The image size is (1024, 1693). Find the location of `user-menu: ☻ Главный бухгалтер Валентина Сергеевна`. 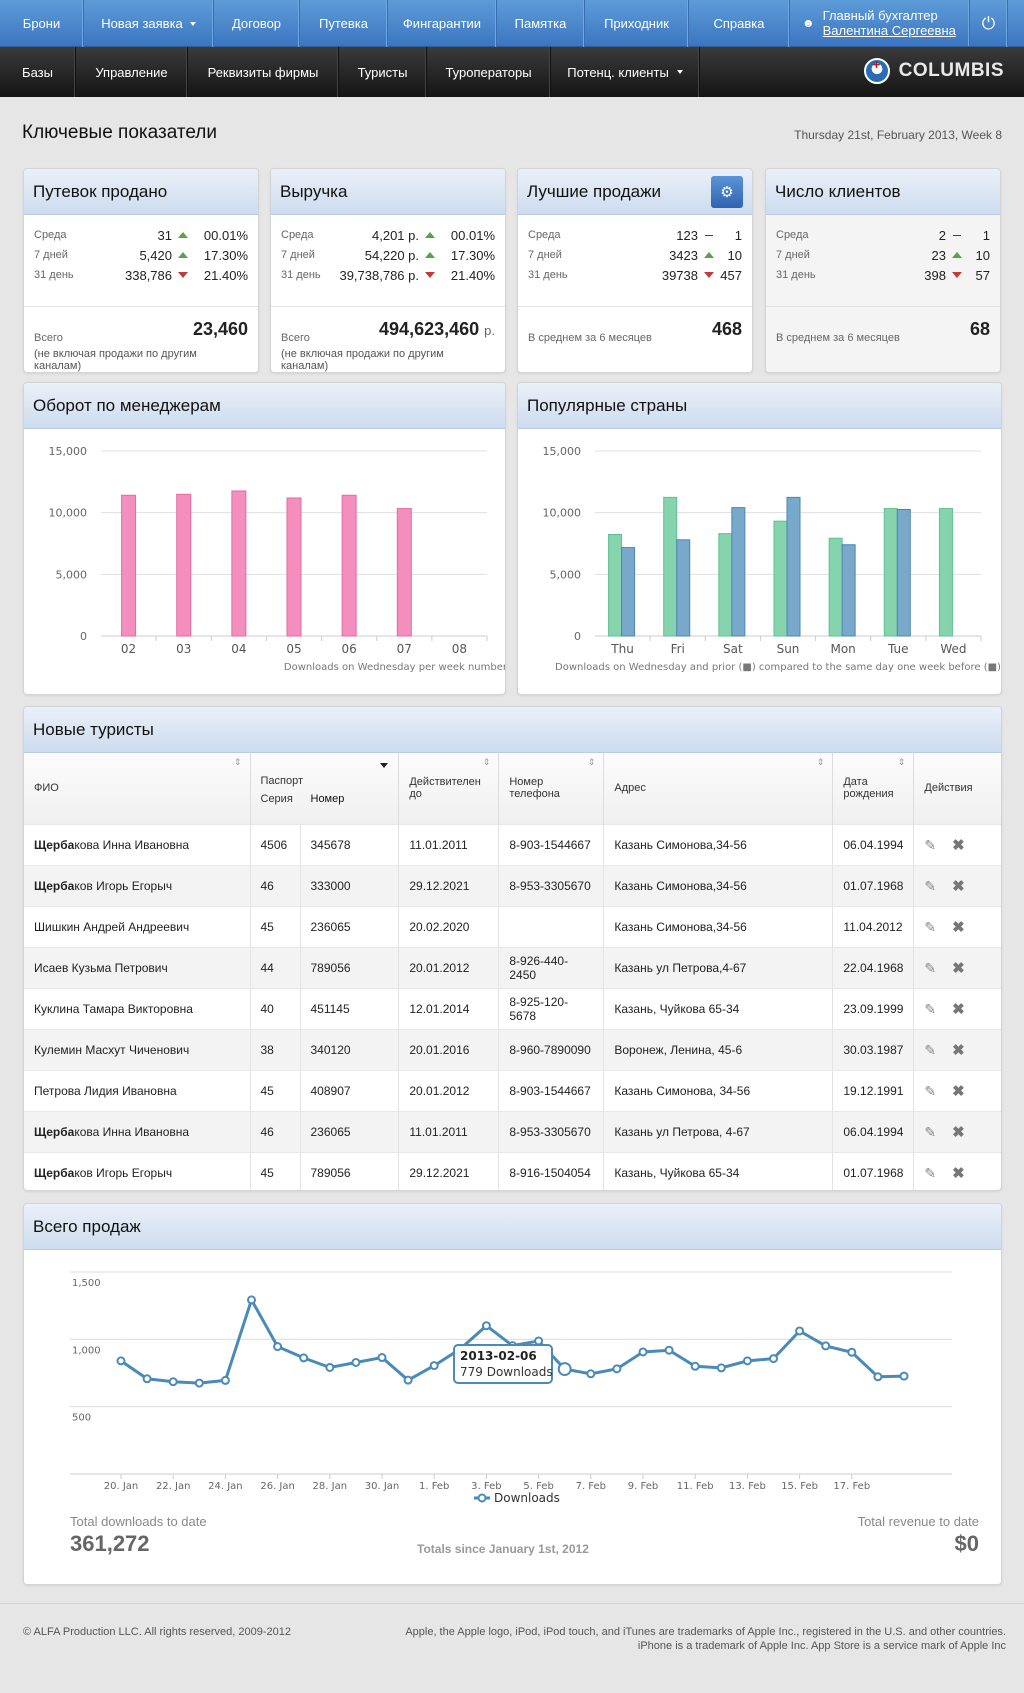

user-menu: ☻ Главный бухгалтер Валентина Сергеевна is located at coordinates (880, 23).